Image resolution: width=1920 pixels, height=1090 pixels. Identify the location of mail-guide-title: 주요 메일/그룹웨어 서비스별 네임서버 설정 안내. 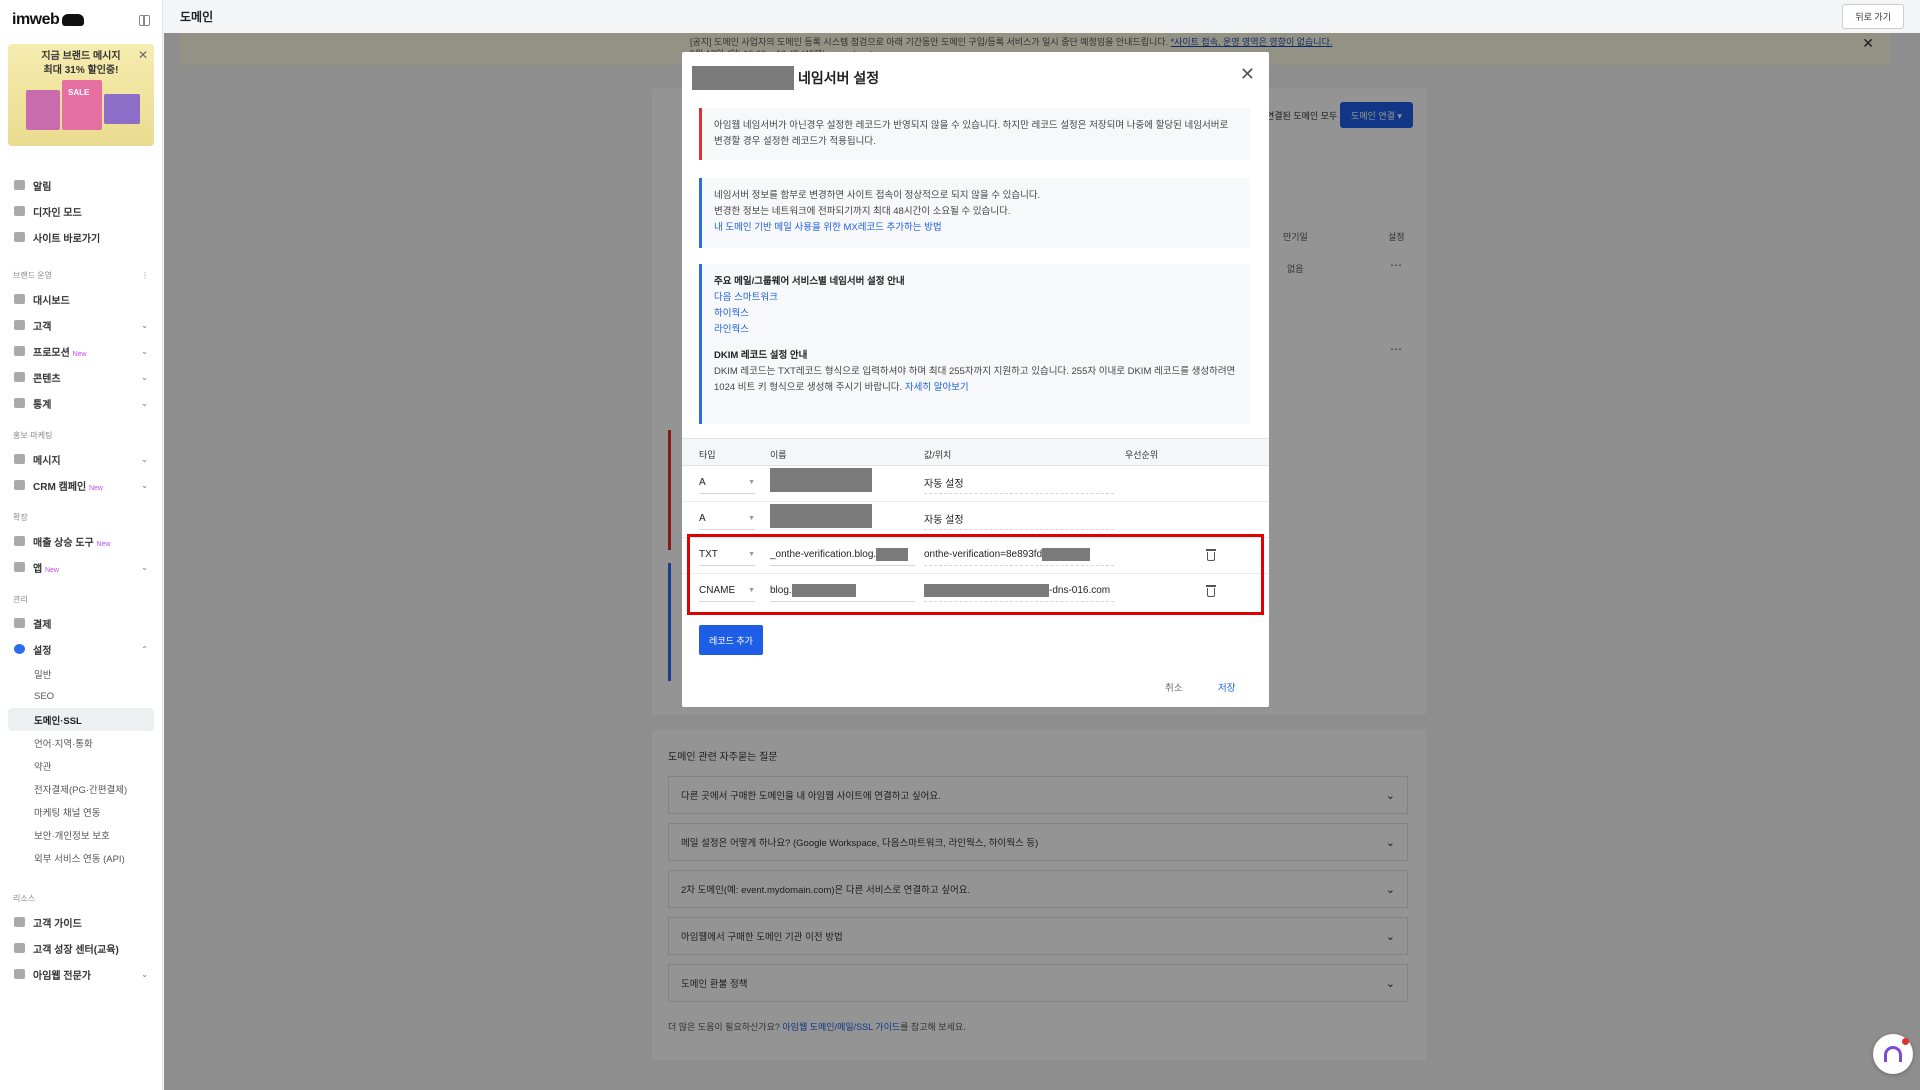
(809, 281).